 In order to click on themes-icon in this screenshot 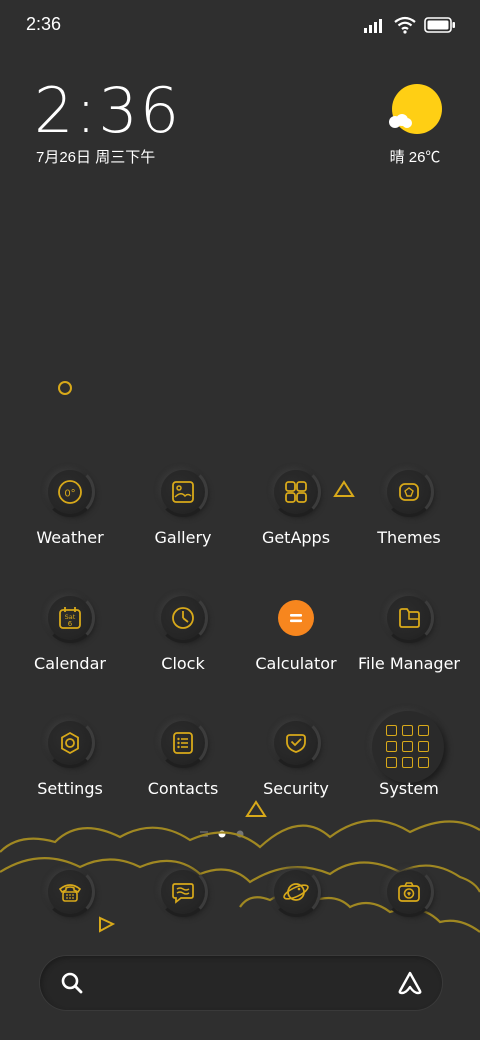, I will do `click(409, 492)`.